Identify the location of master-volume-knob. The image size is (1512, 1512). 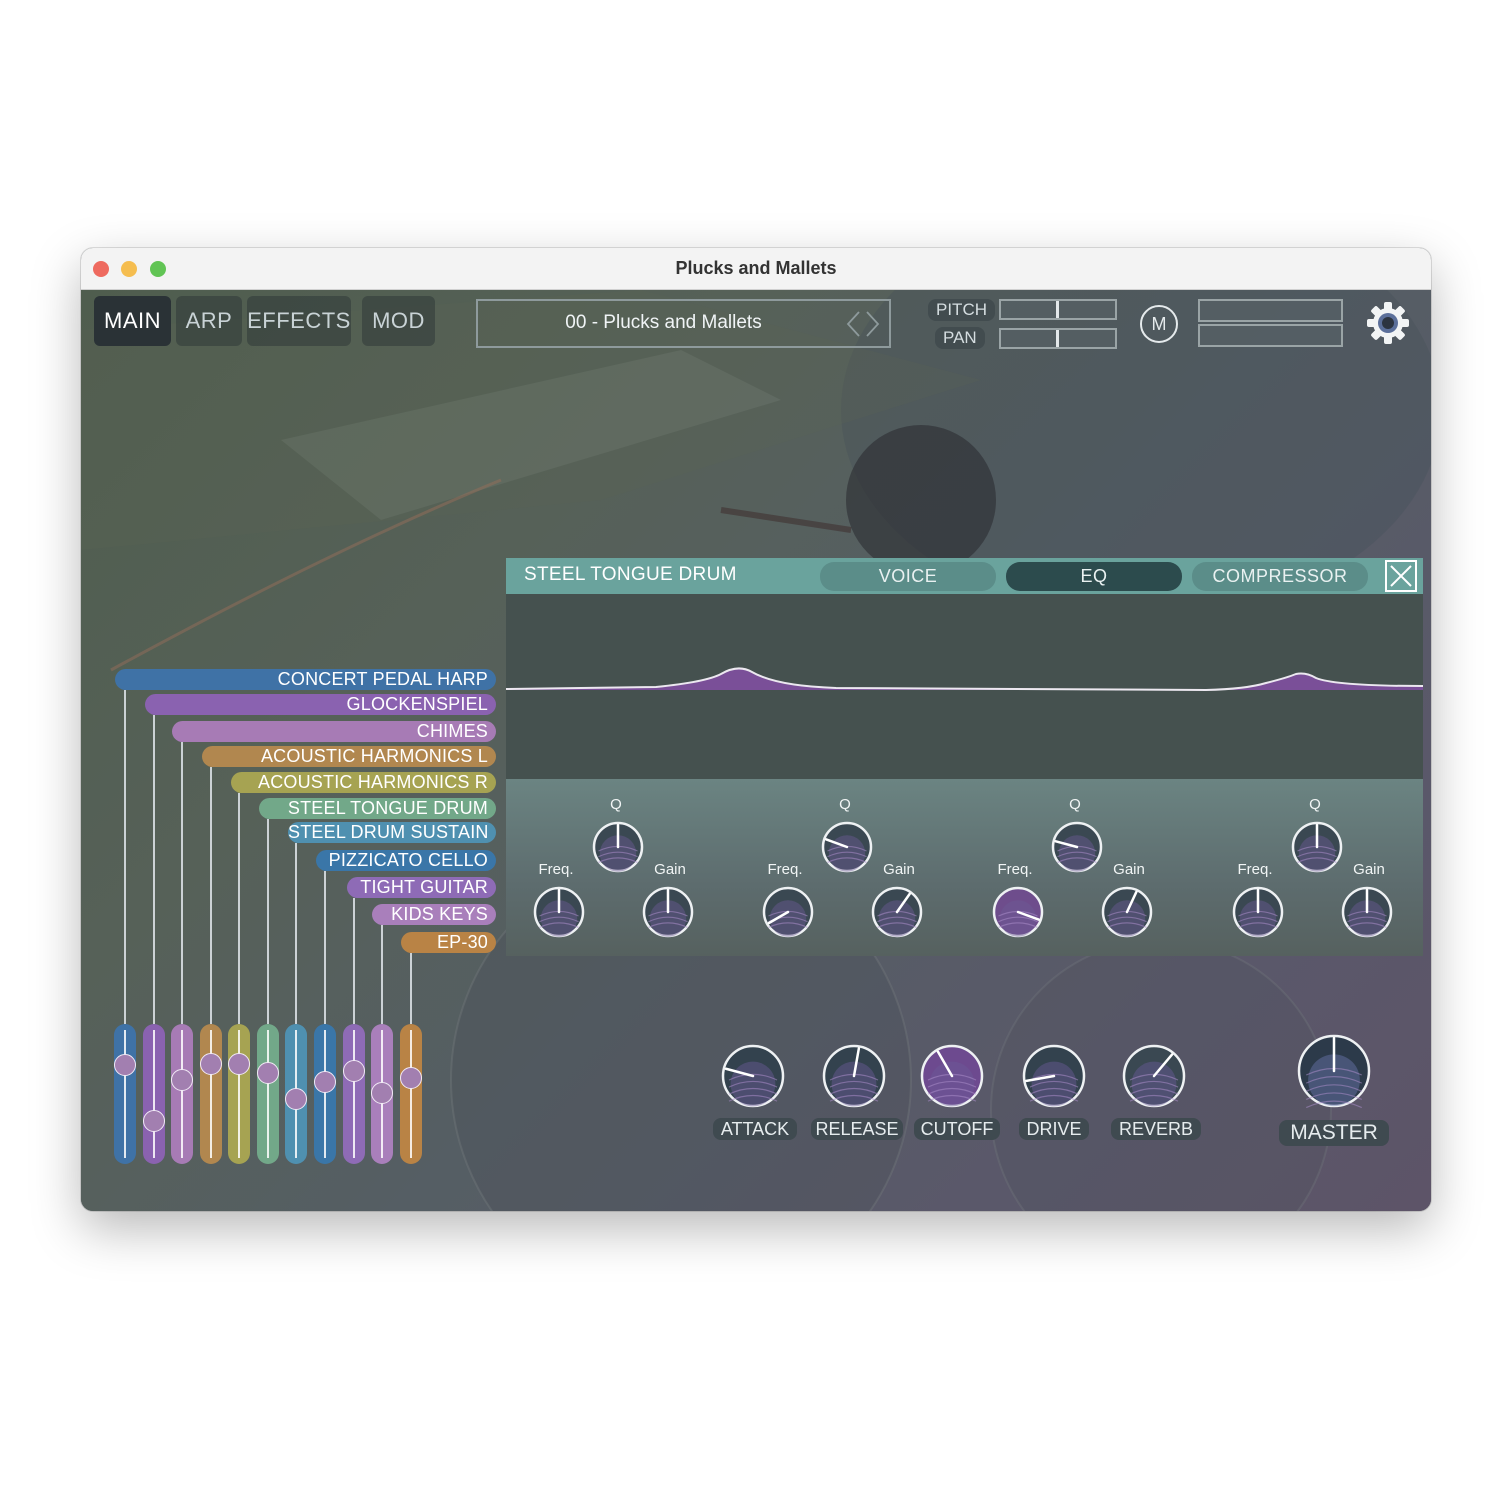
(1334, 1075).